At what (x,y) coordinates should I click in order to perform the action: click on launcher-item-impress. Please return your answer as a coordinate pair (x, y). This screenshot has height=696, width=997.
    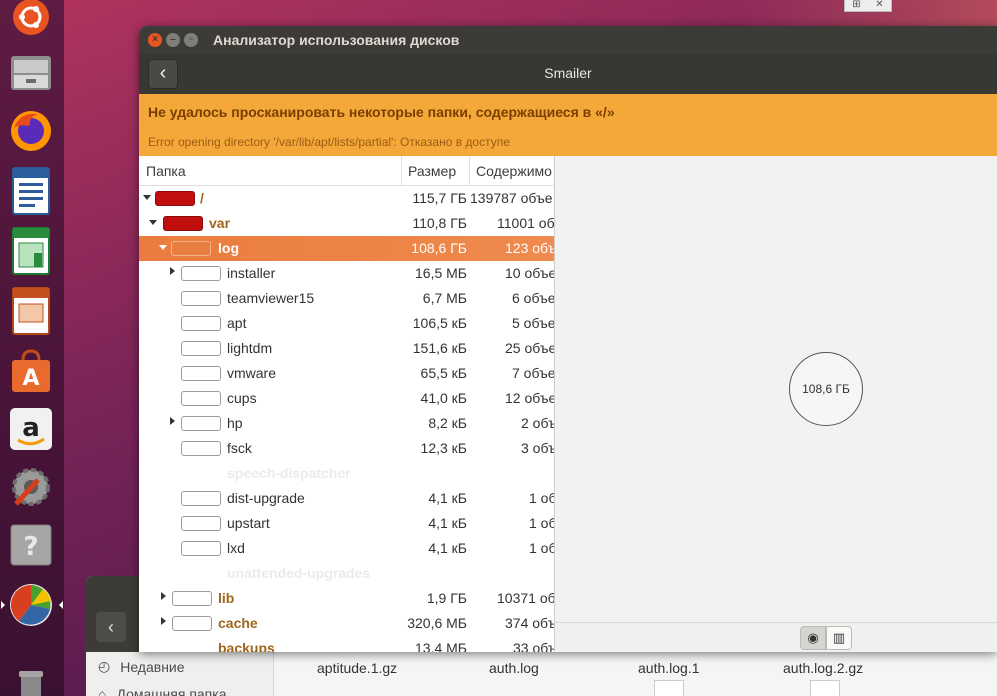
    Looking at the image, I should click on (31, 311).